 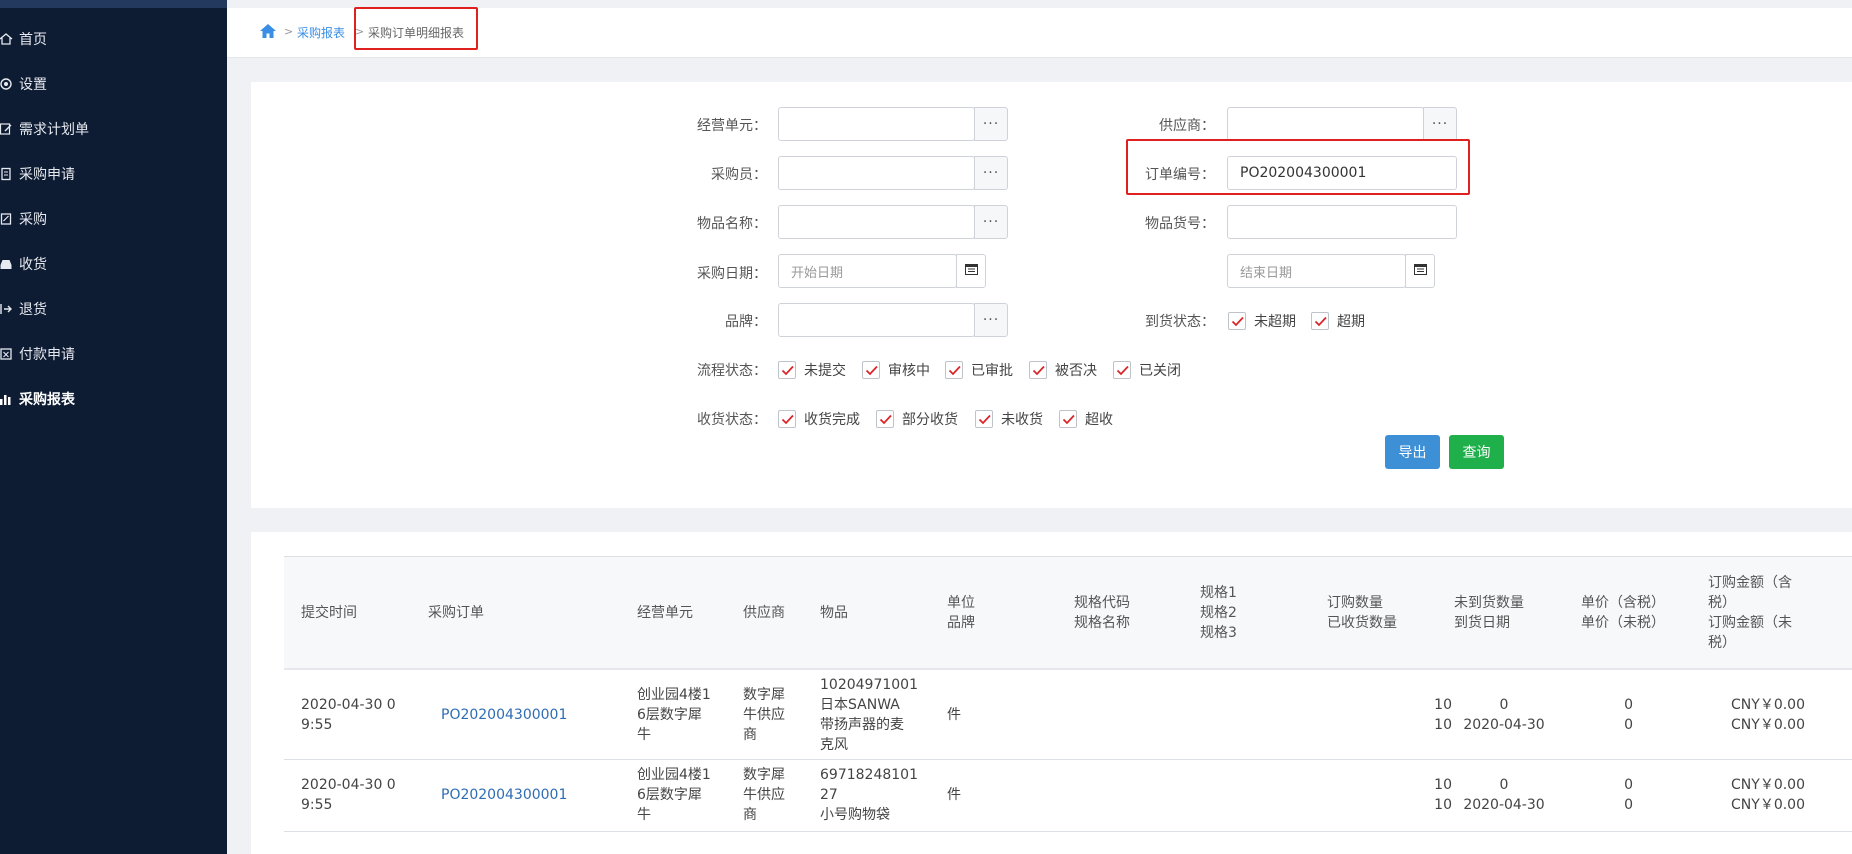 I want to click on cell-item-name-cont: 克风, so click(x=834, y=745).